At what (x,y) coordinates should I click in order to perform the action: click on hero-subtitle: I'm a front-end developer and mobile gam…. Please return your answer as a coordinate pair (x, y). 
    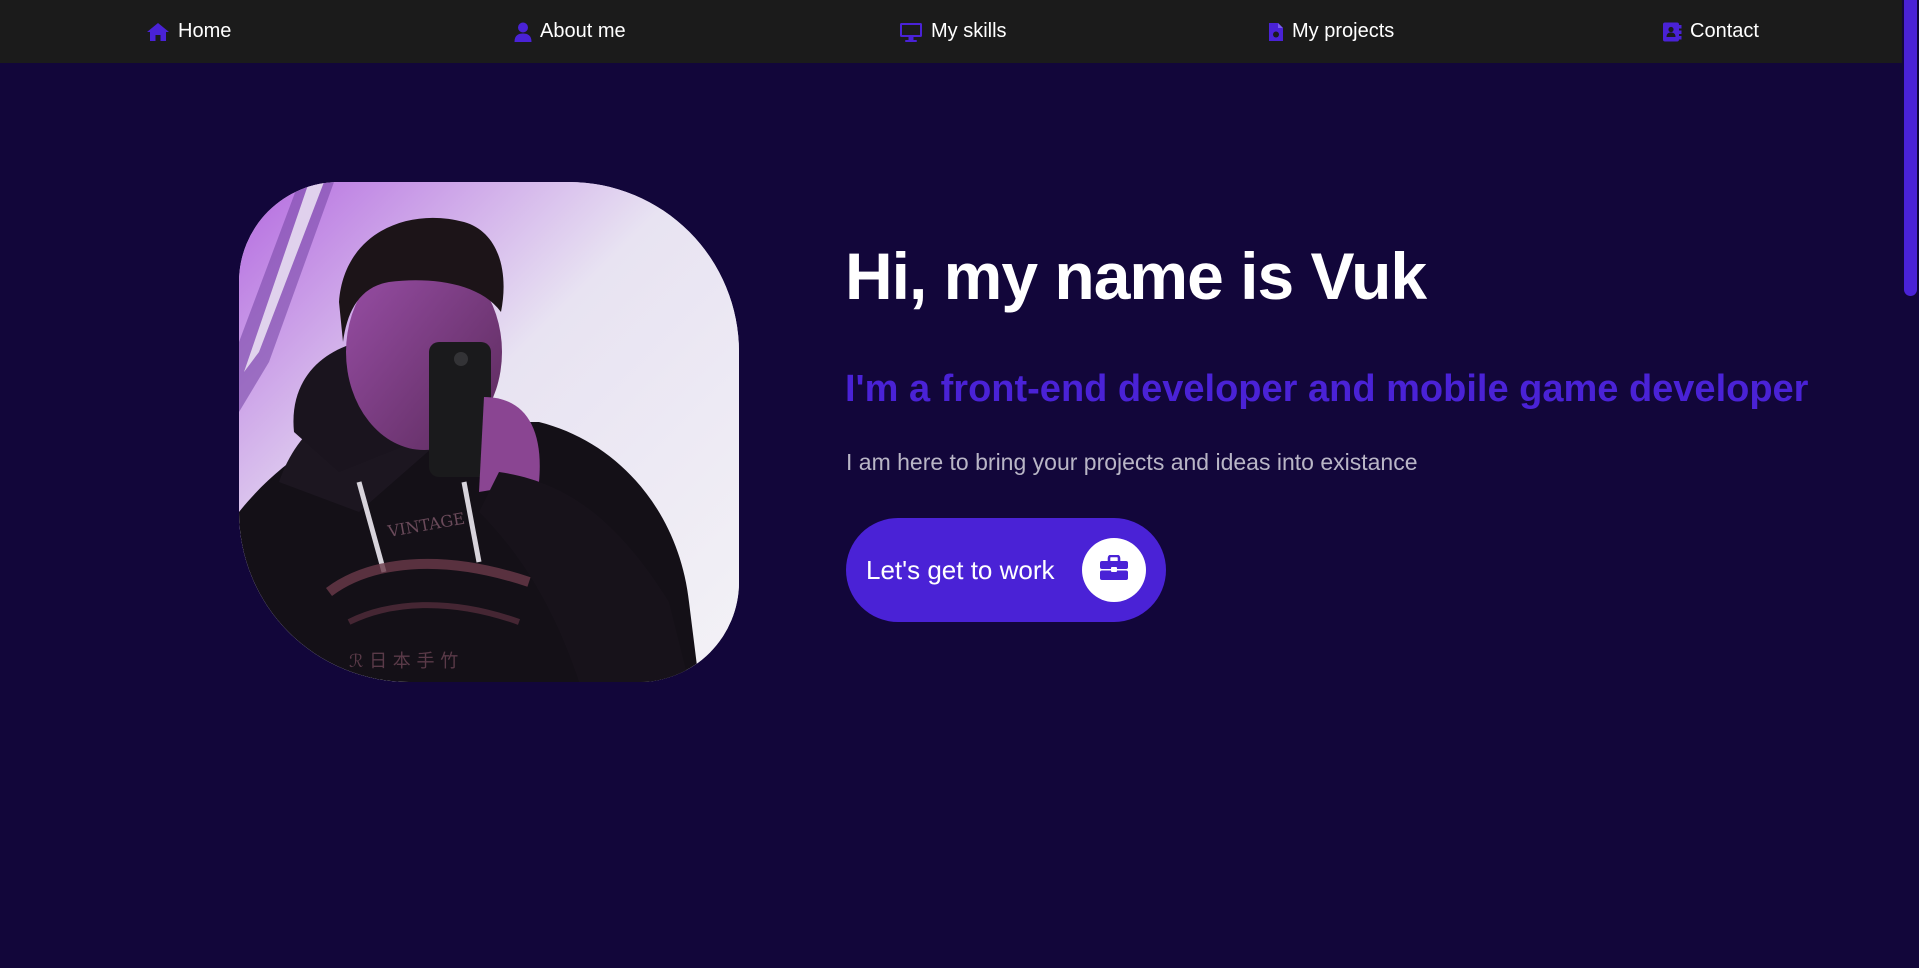
    Looking at the image, I should click on (1327, 389).